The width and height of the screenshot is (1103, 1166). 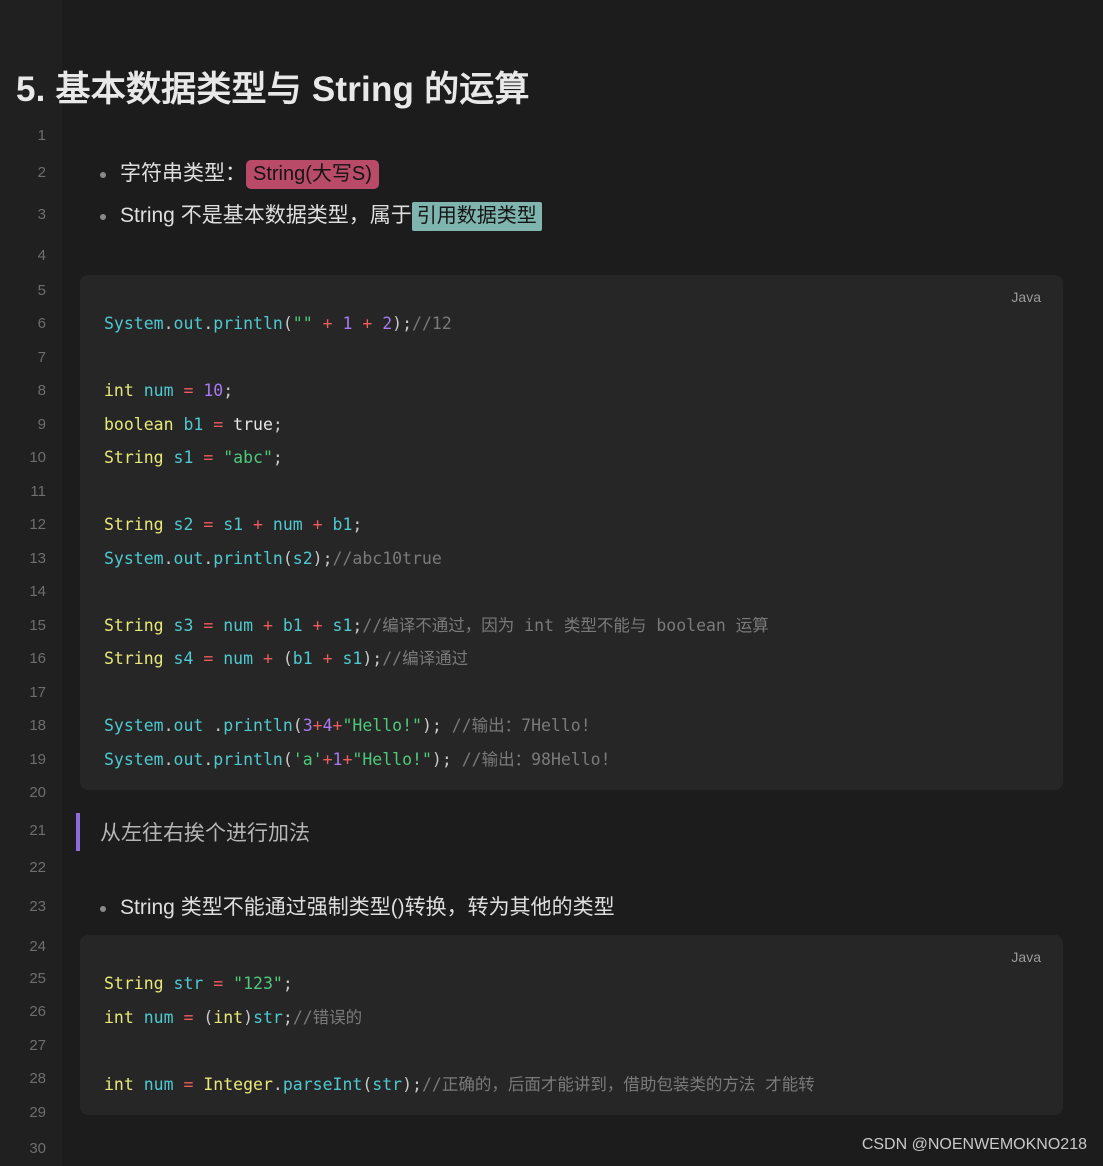 What do you see at coordinates (302, 323) in the screenshot?
I see `code-token: ""` at bounding box center [302, 323].